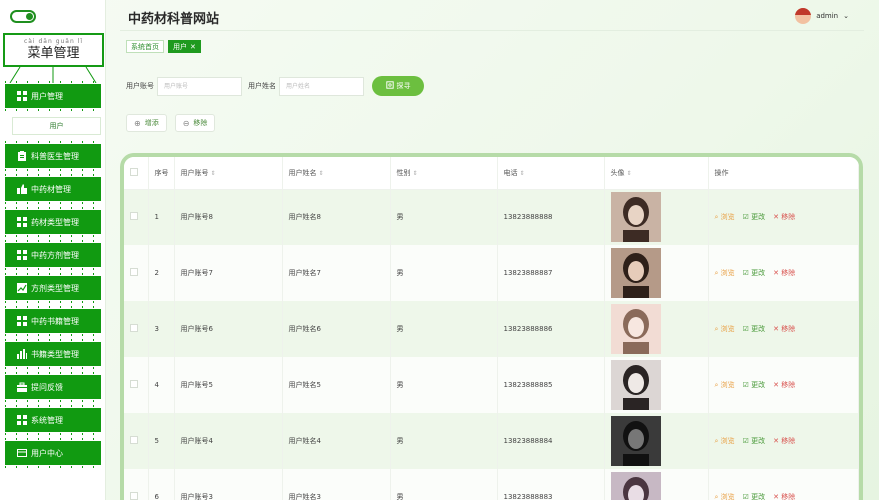  I want to click on cell-name: 用户姓名3, so click(336, 484).